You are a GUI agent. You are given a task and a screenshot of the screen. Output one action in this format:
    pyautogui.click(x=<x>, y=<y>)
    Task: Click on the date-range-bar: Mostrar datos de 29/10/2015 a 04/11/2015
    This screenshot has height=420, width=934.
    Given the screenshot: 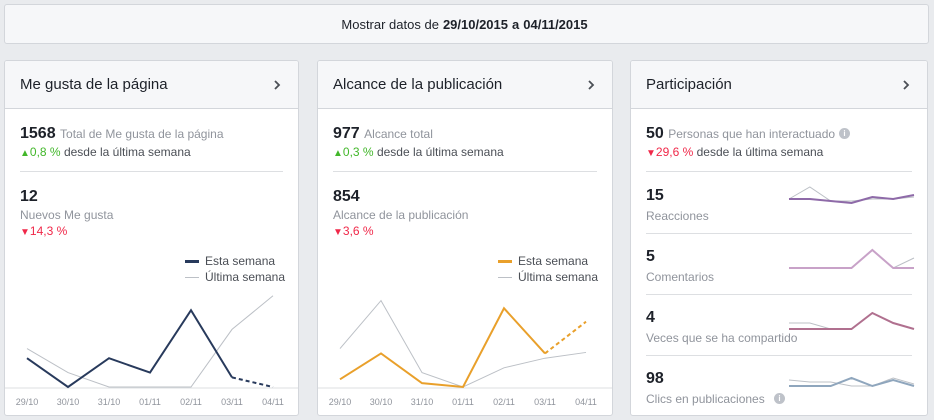 What is the action you would take?
    pyautogui.click(x=466, y=24)
    